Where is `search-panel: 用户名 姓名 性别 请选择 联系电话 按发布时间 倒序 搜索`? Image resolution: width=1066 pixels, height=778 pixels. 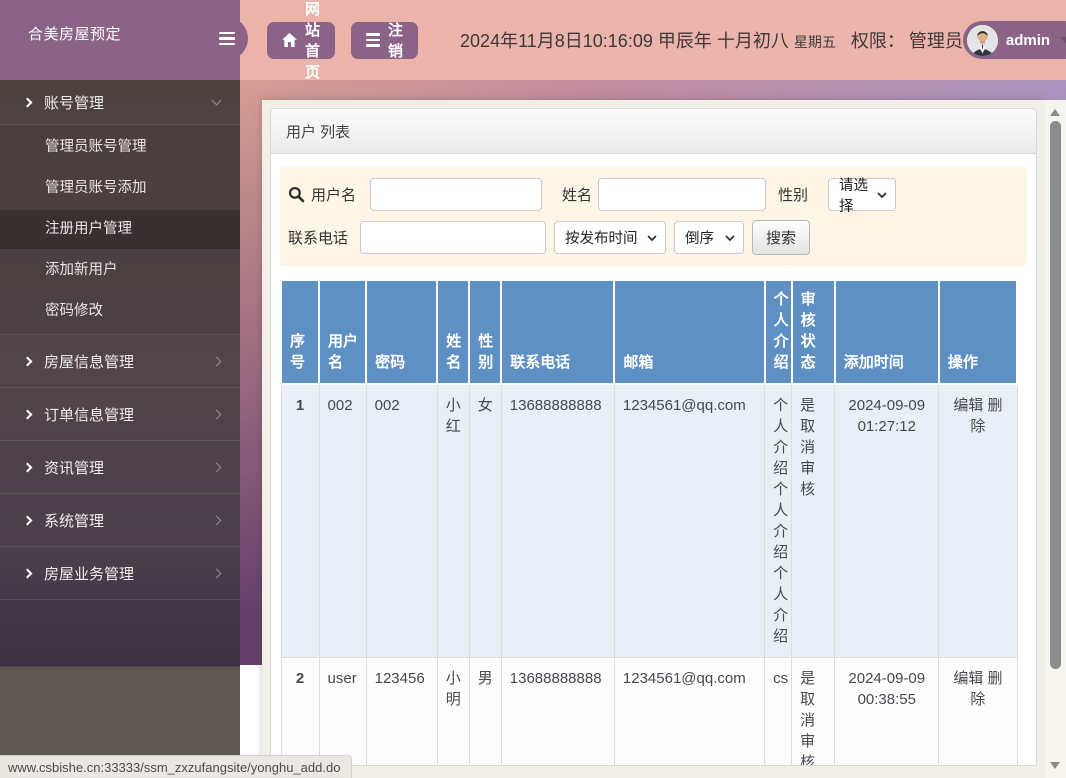
search-panel: 用户名 姓名 性别 请选择 联系电话 按发布时间 倒序 搜索 is located at coordinates (653, 216).